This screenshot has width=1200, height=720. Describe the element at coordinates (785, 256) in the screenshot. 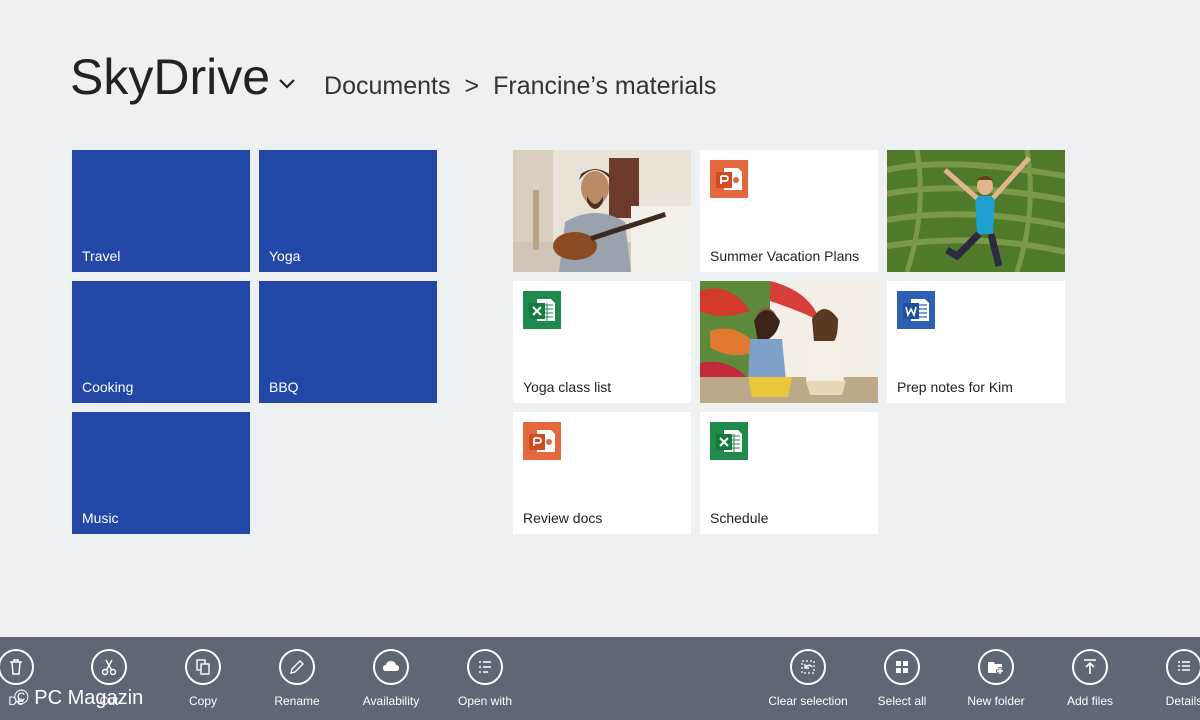

I see `file-label: Summer Vacation Plans` at that location.